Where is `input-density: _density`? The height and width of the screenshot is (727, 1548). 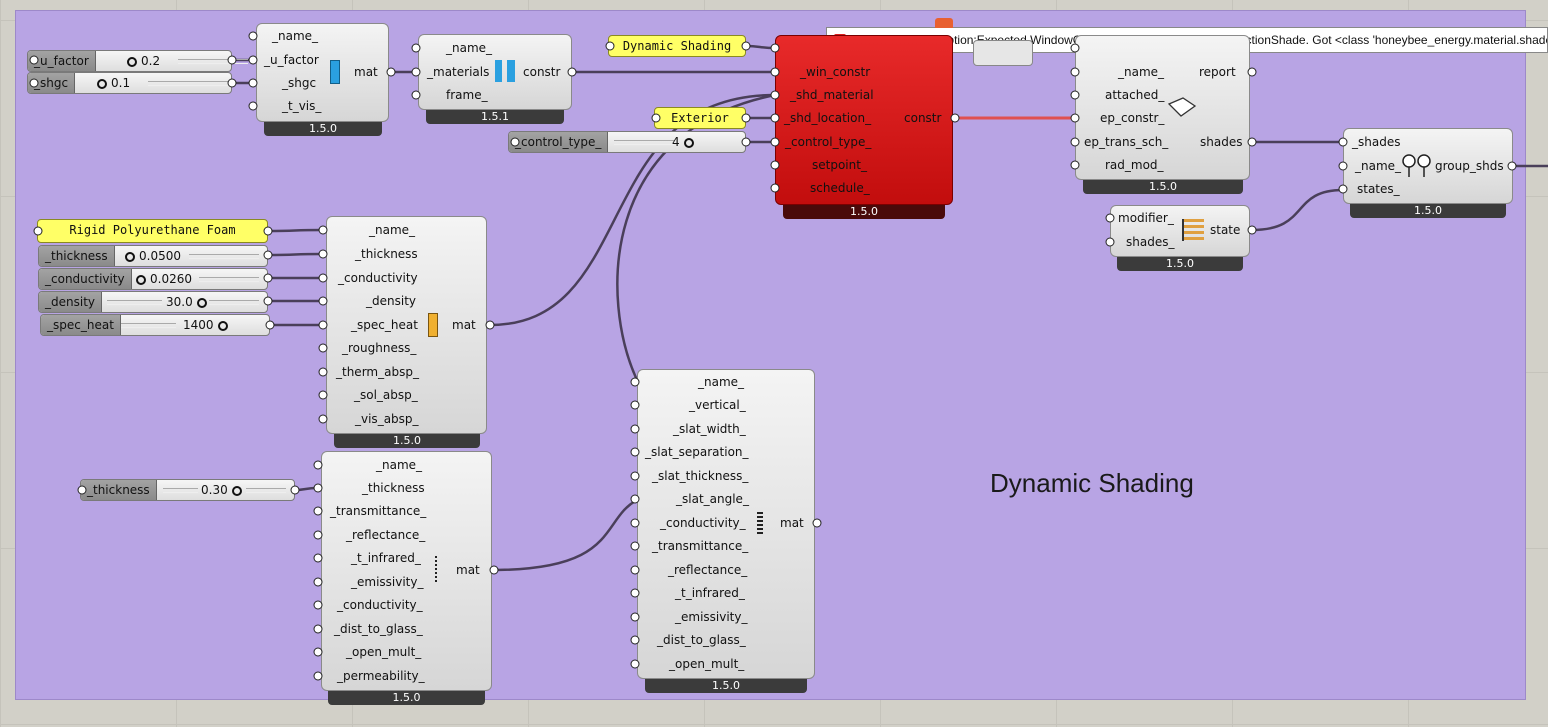 input-density: _density is located at coordinates (391, 301).